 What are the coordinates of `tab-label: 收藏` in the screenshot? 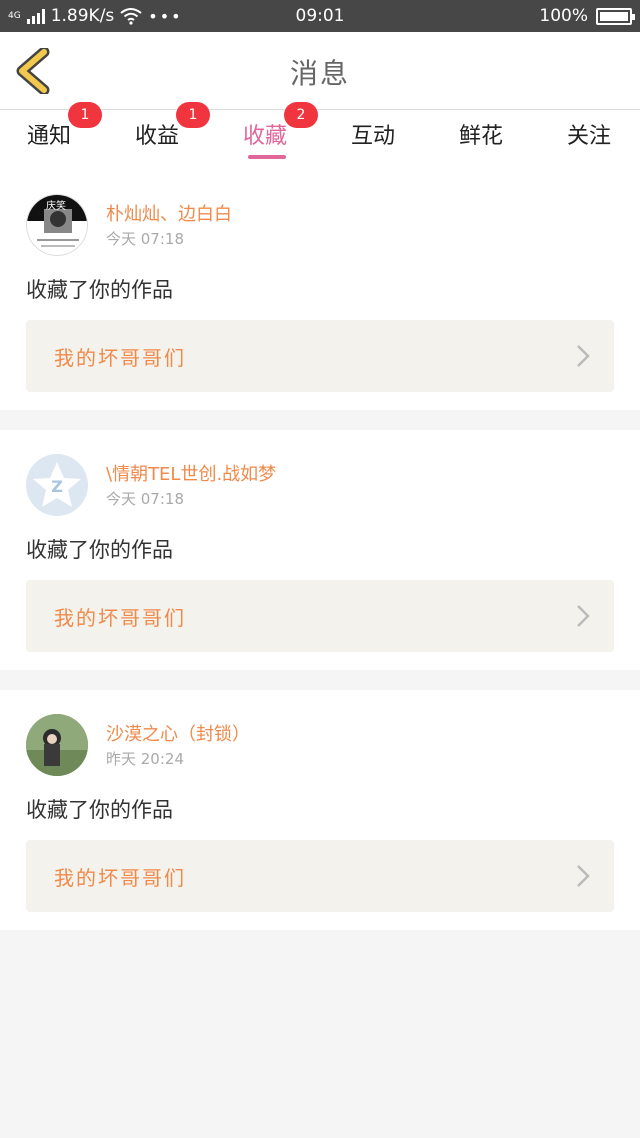 It's located at (265, 136).